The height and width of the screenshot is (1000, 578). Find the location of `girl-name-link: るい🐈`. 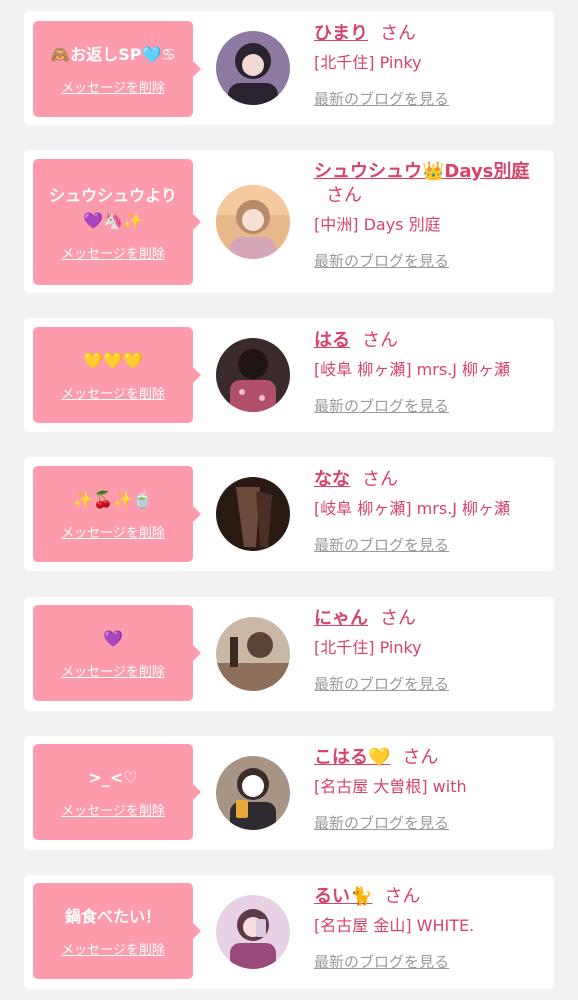

girl-name-link: るい🐈 is located at coordinates (343, 896).